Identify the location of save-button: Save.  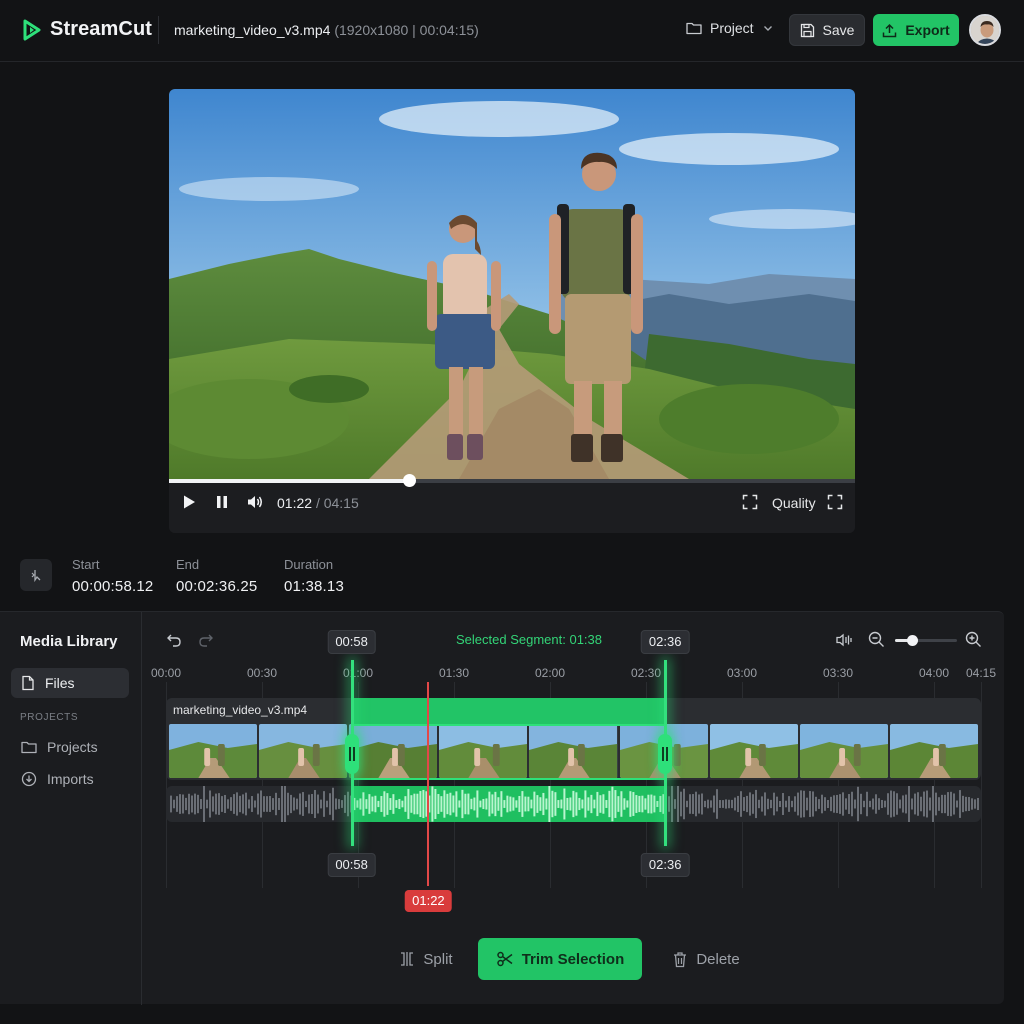
(827, 30).